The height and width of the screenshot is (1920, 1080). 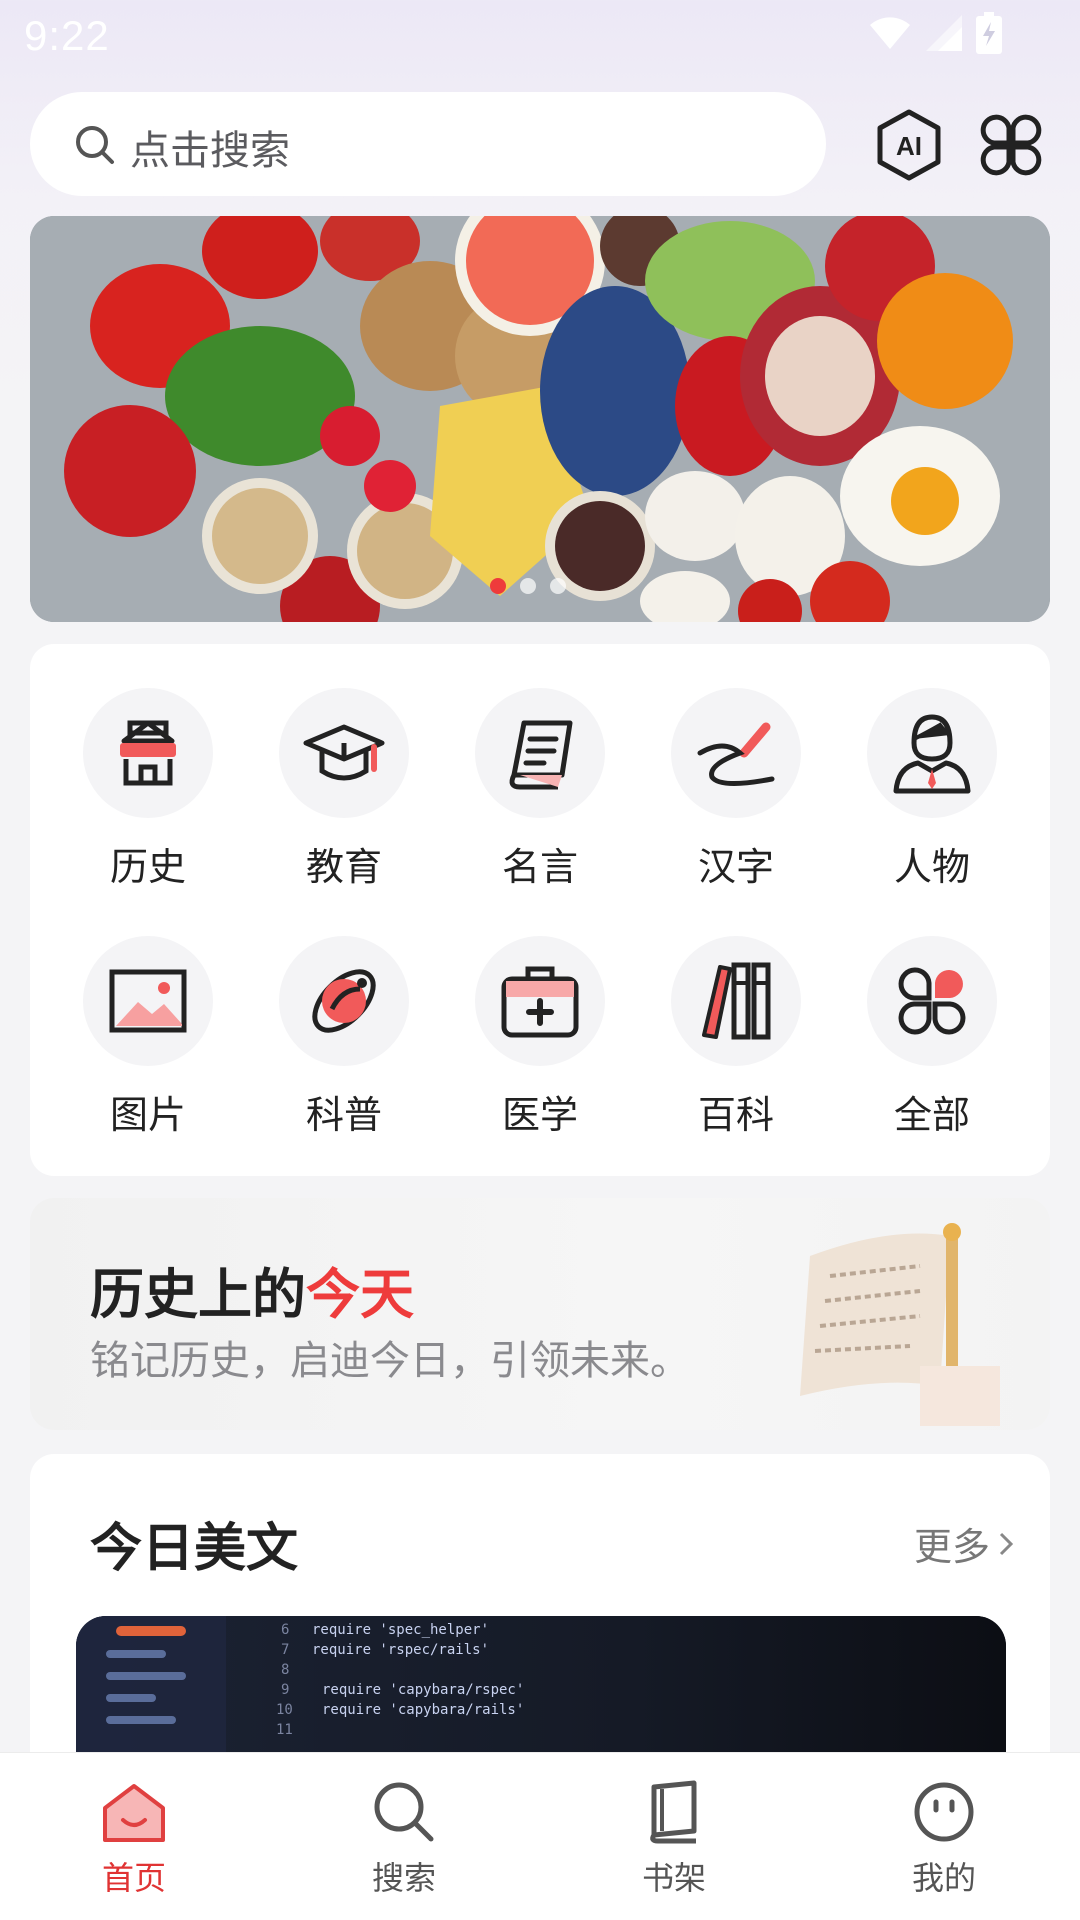 I want to click on category-images: 图片, so click(x=148, y=1036).